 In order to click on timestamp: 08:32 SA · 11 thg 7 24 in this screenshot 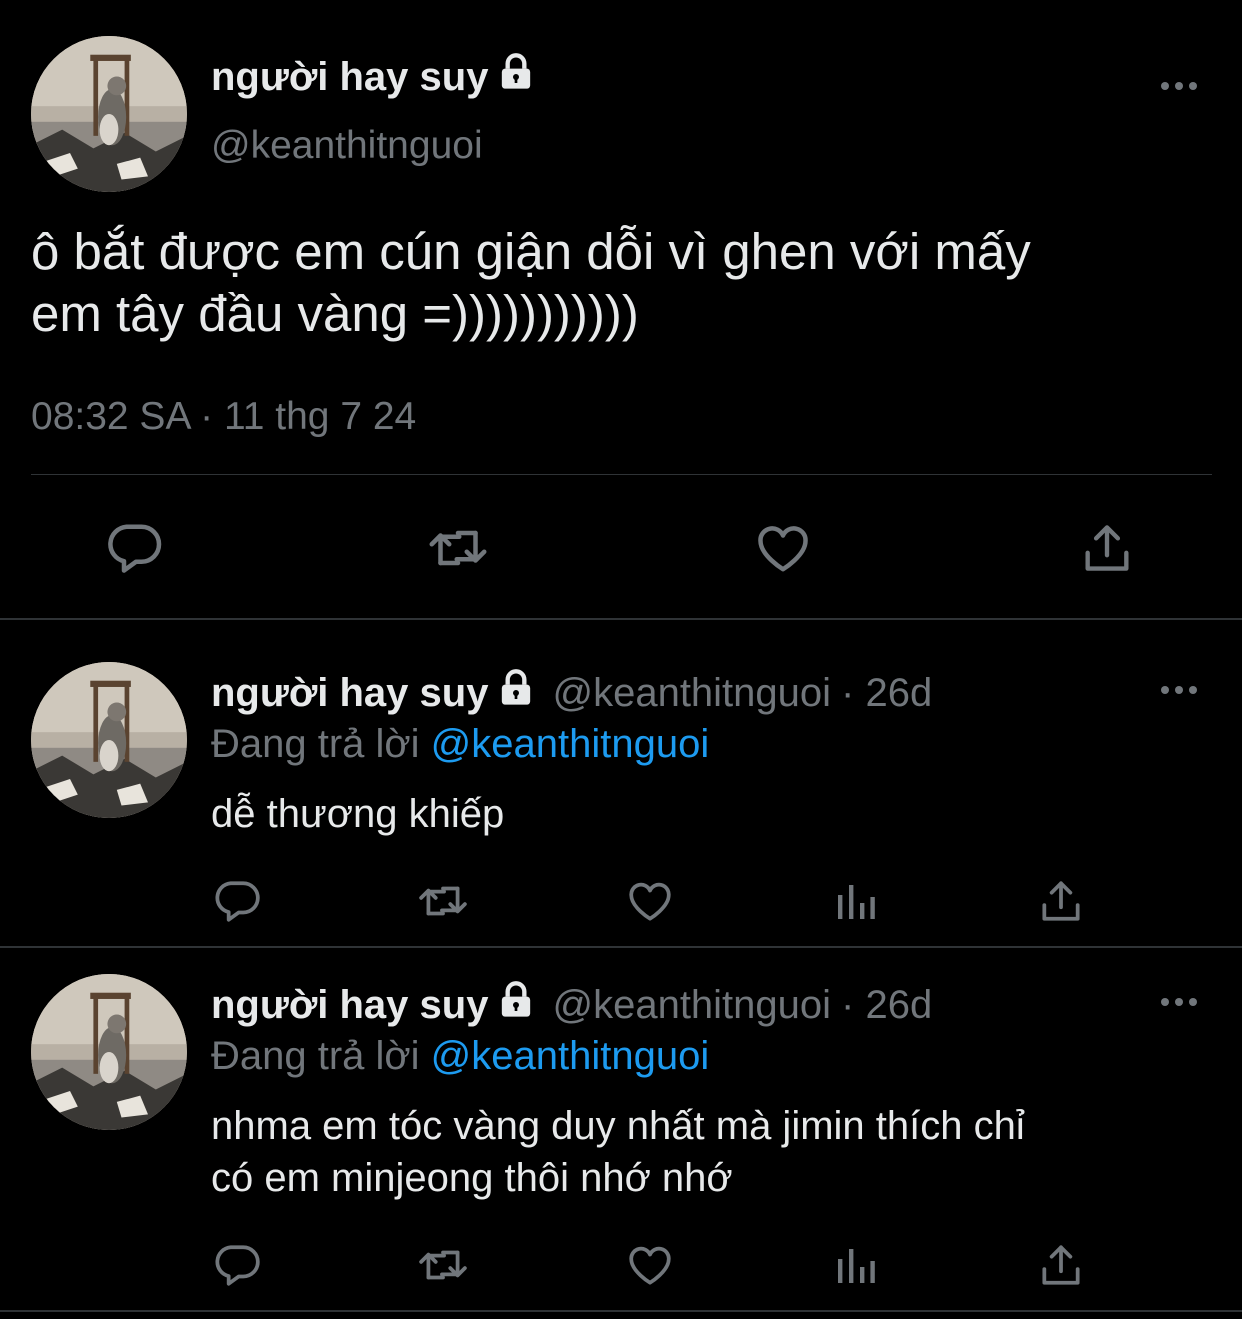, I will do `click(223, 417)`.